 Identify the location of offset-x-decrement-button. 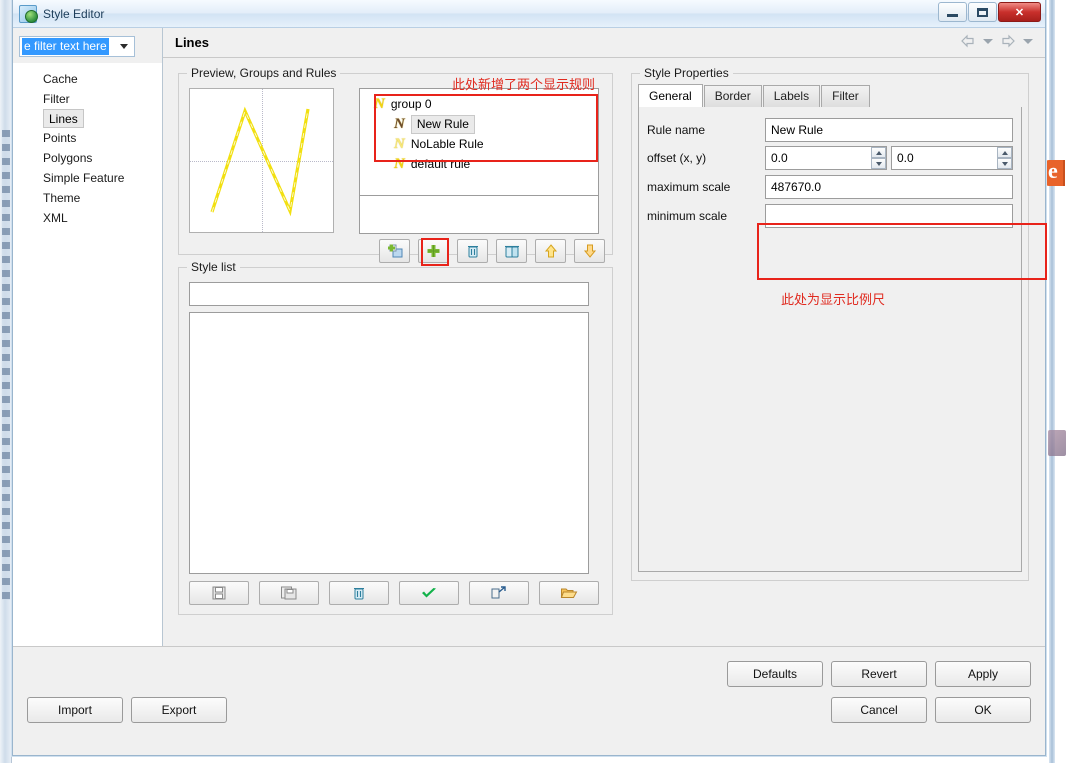
(878, 163).